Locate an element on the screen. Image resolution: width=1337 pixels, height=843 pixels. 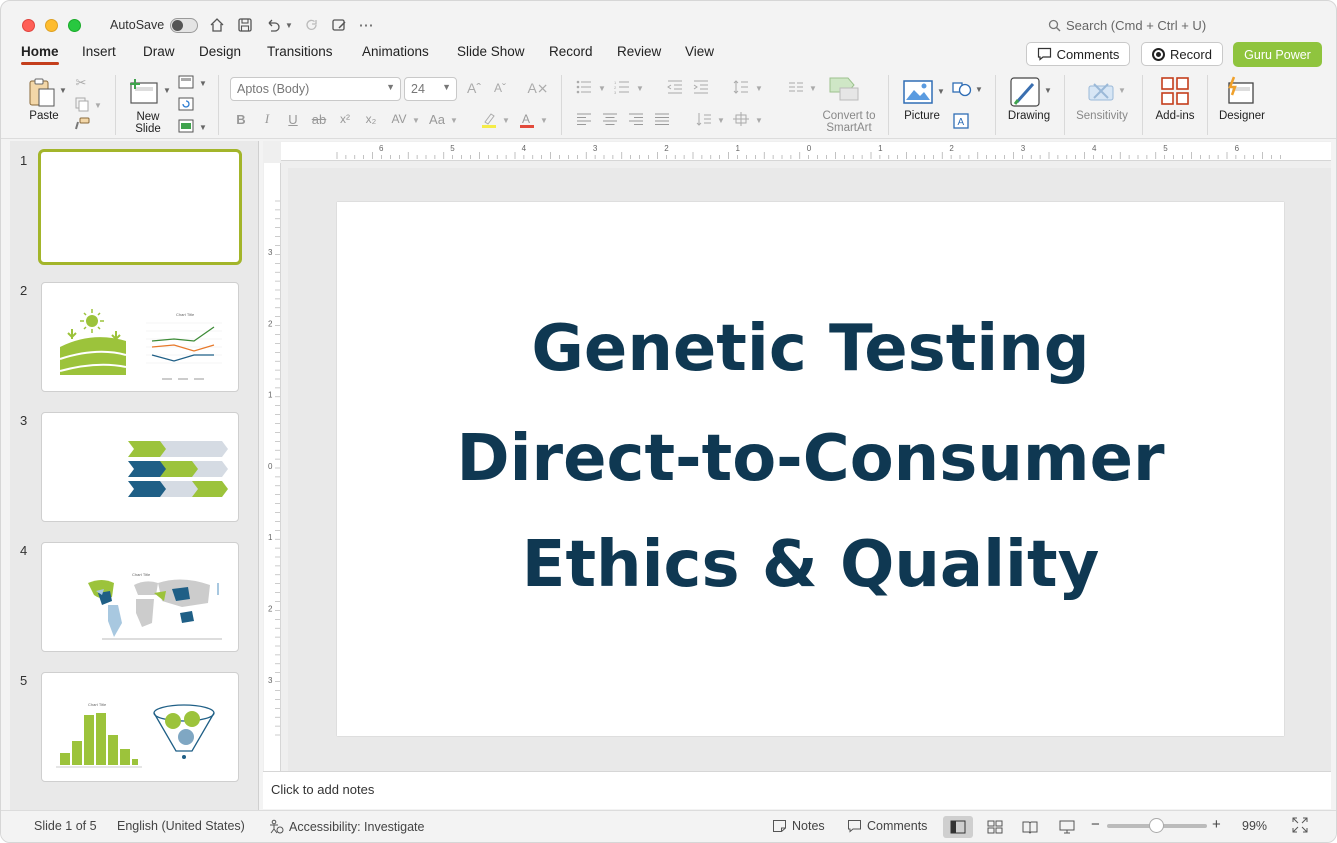
font-color-dropdown-icon: ▼ is located at coordinates (544, 120).